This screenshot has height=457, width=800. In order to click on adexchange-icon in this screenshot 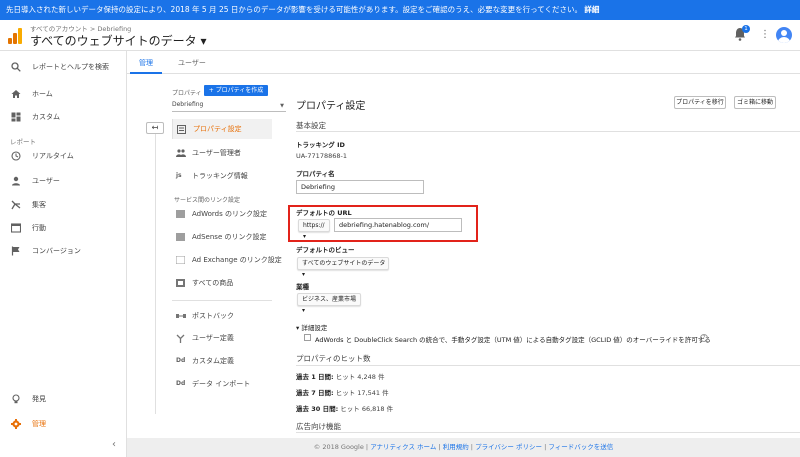, I will do `click(180, 260)`.